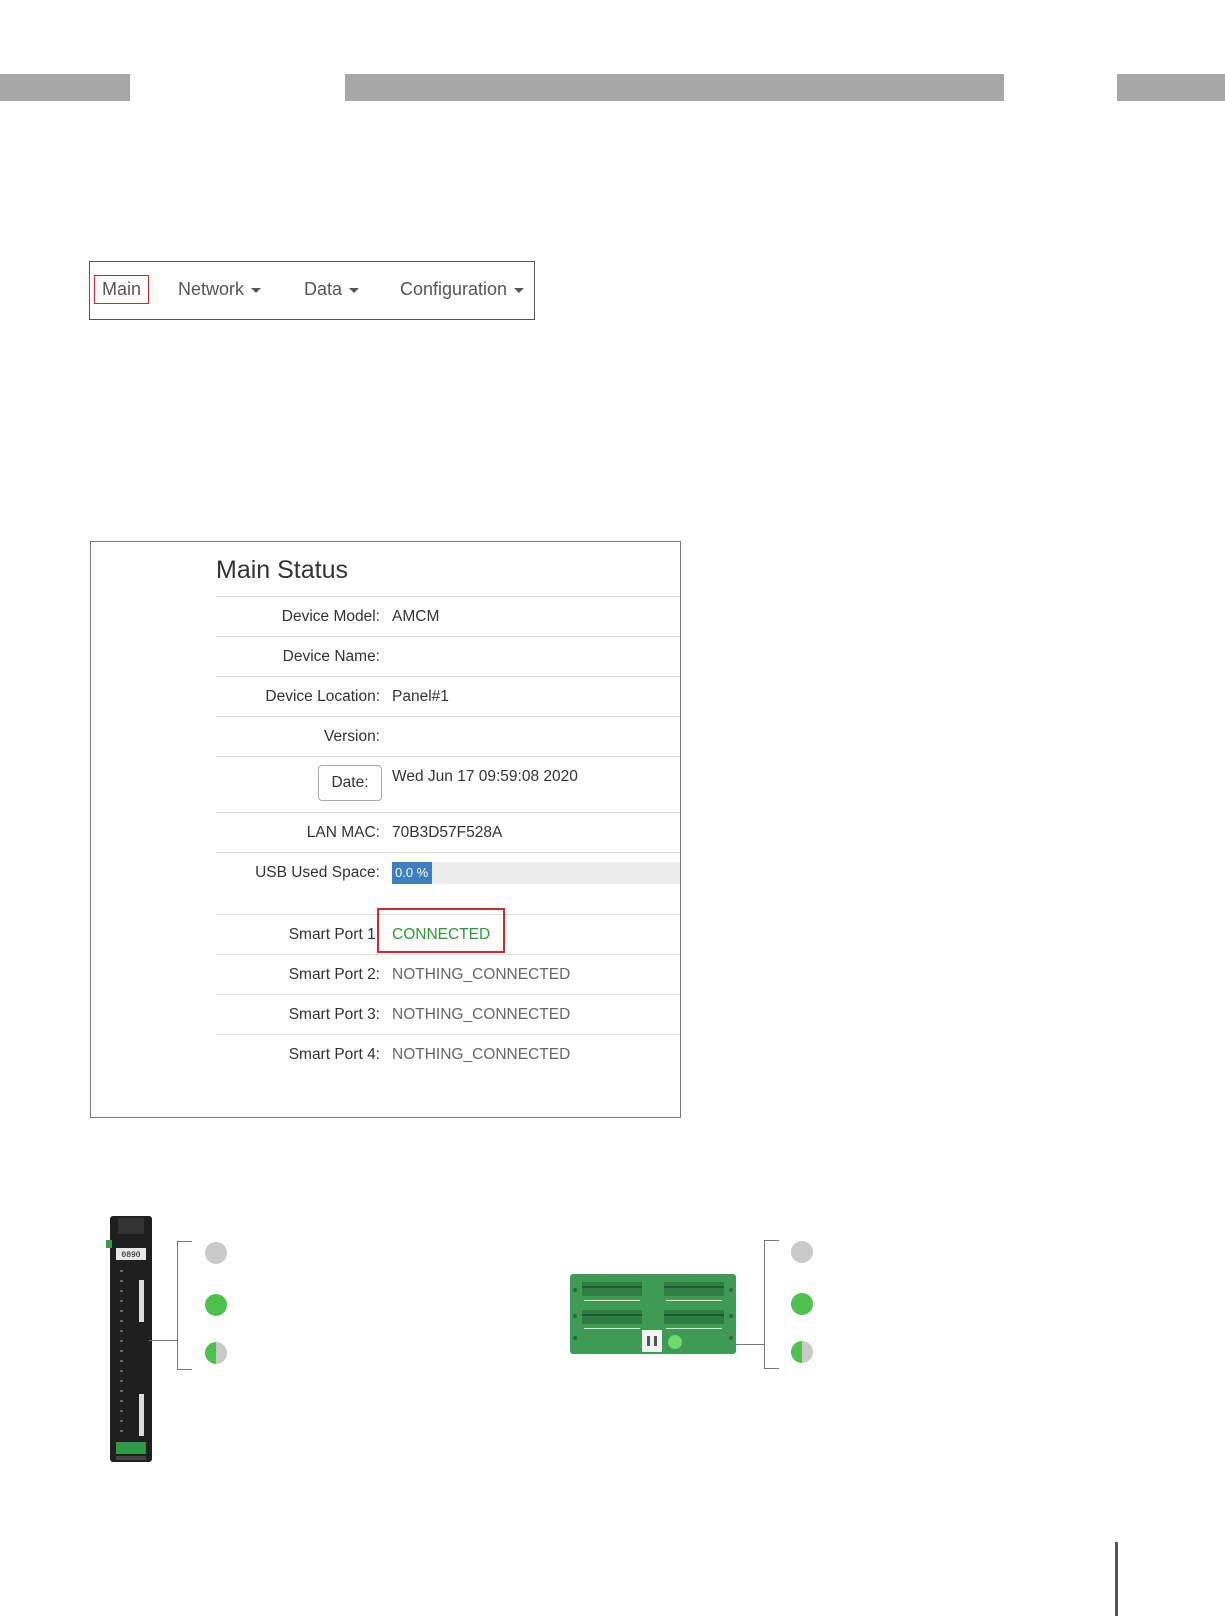 The height and width of the screenshot is (1616, 1225). What do you see at coordinates (330, 616) in the screenshot?
I see `device-model-label: Device Model:` at bounding box center [330, 616].